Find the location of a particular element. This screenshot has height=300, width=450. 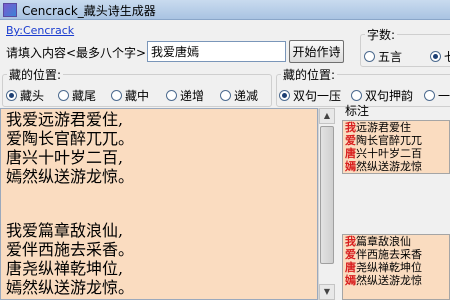

poem-line: 爱陶长官醉兀兀。 is located at coordinates (70, 138).